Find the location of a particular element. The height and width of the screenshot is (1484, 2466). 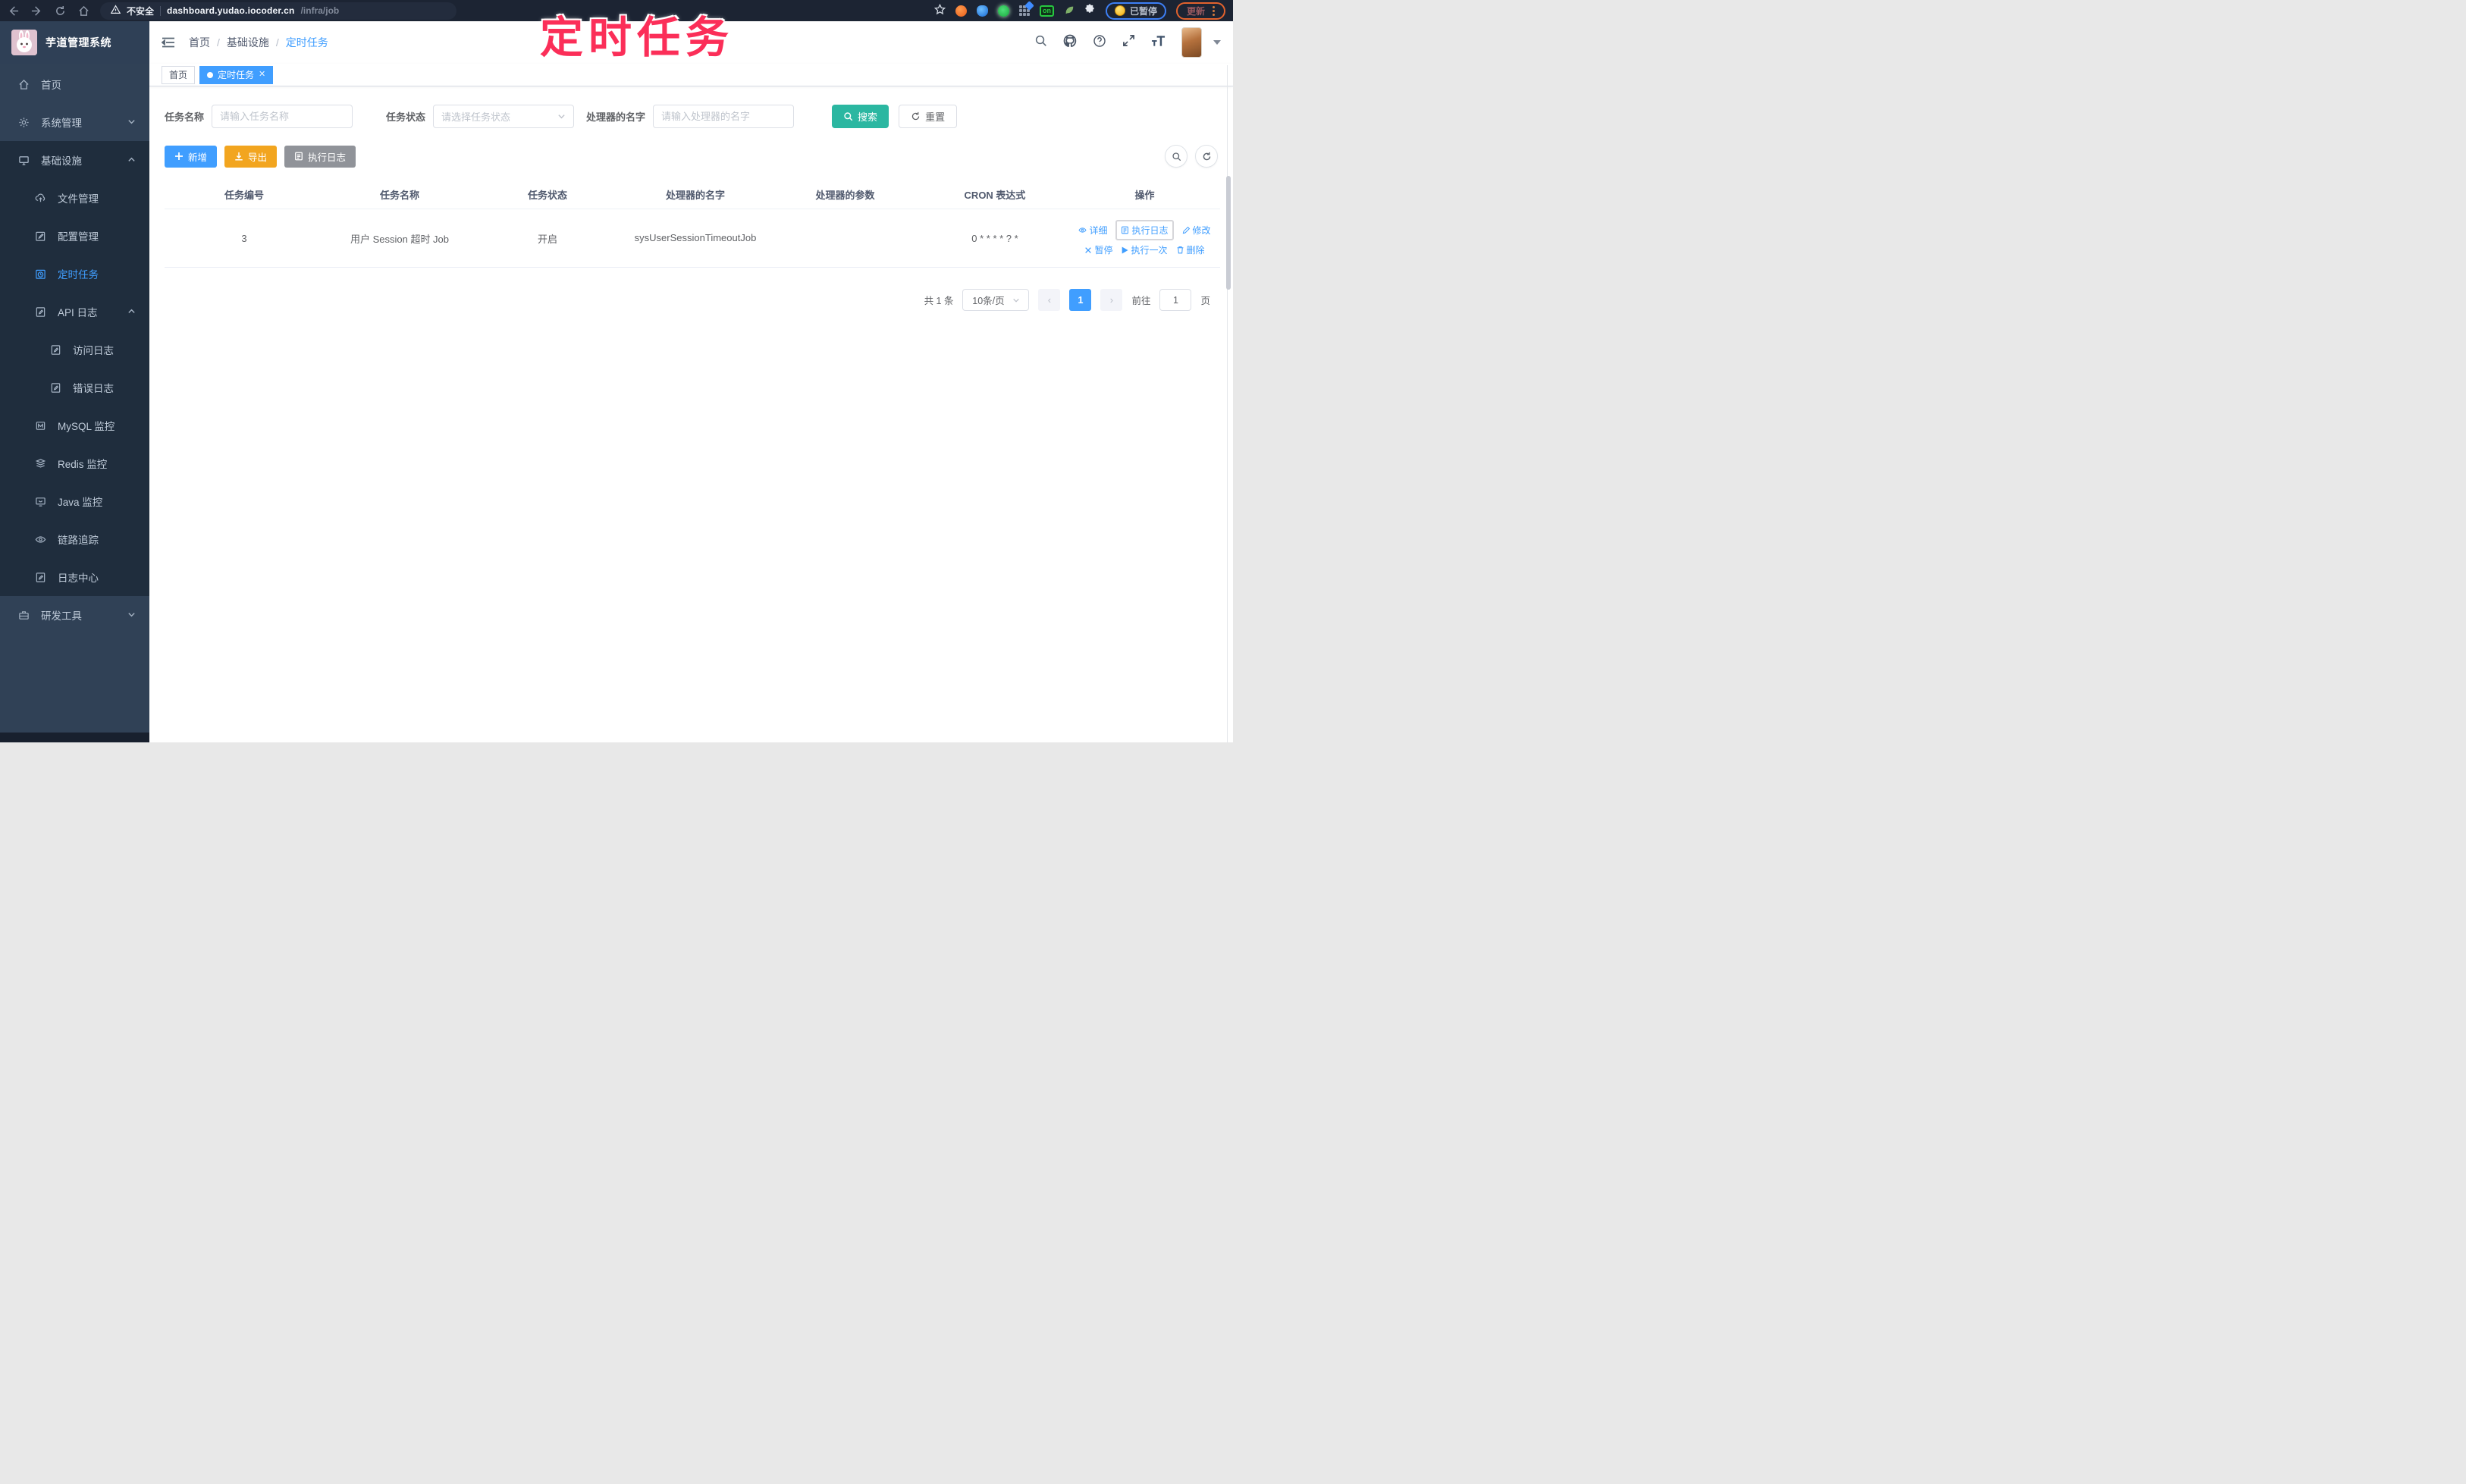

sidebar-item-java-monitor: Java 监控 is located at coordinates (74, 501).